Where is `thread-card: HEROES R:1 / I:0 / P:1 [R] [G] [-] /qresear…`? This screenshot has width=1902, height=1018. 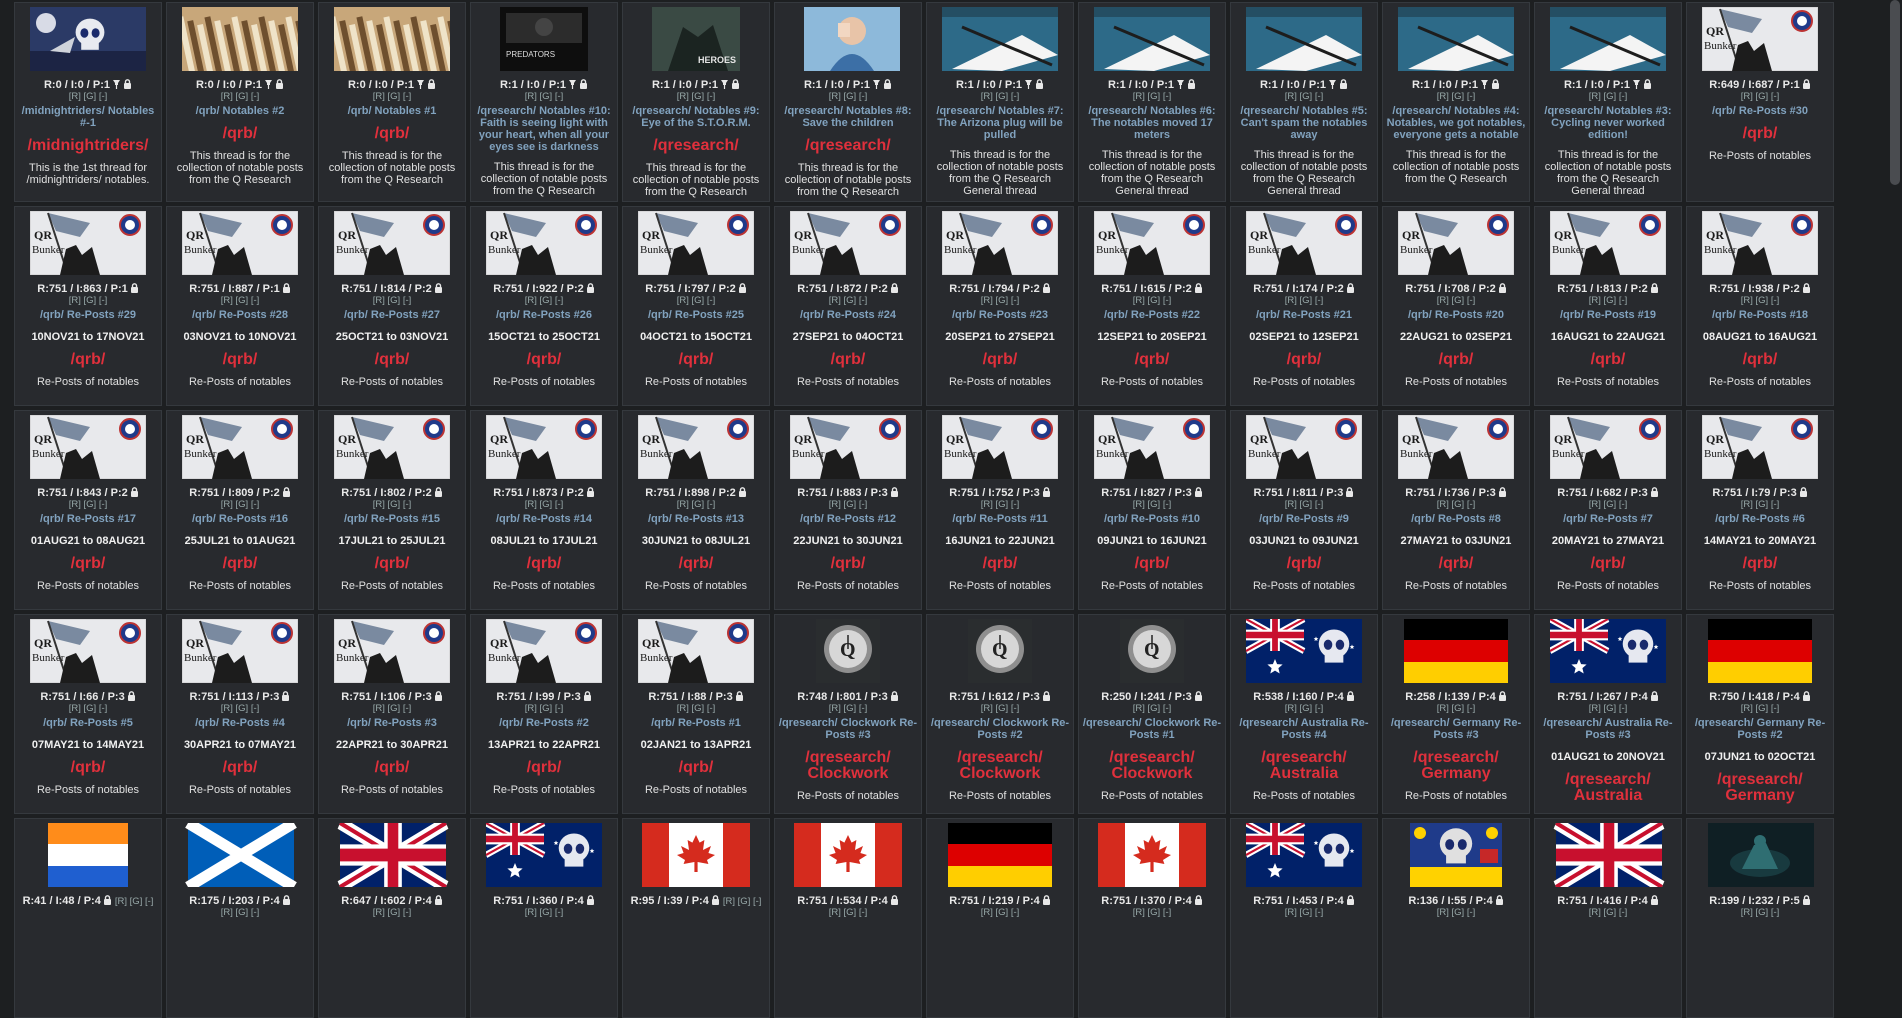
thread-card: HEROES R:1 / I:0 / P:1 [R] [G] [-] /qresear… is located at coordinates (696, 102).